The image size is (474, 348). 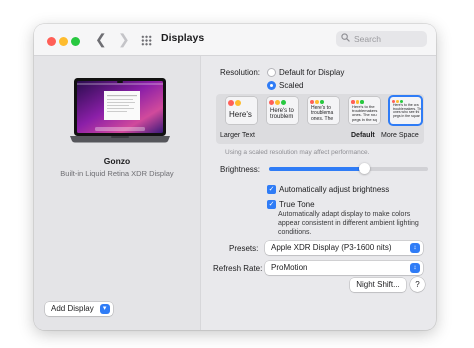 I want to click on brightness-label: Brightness:, so click(x=240, y=169).